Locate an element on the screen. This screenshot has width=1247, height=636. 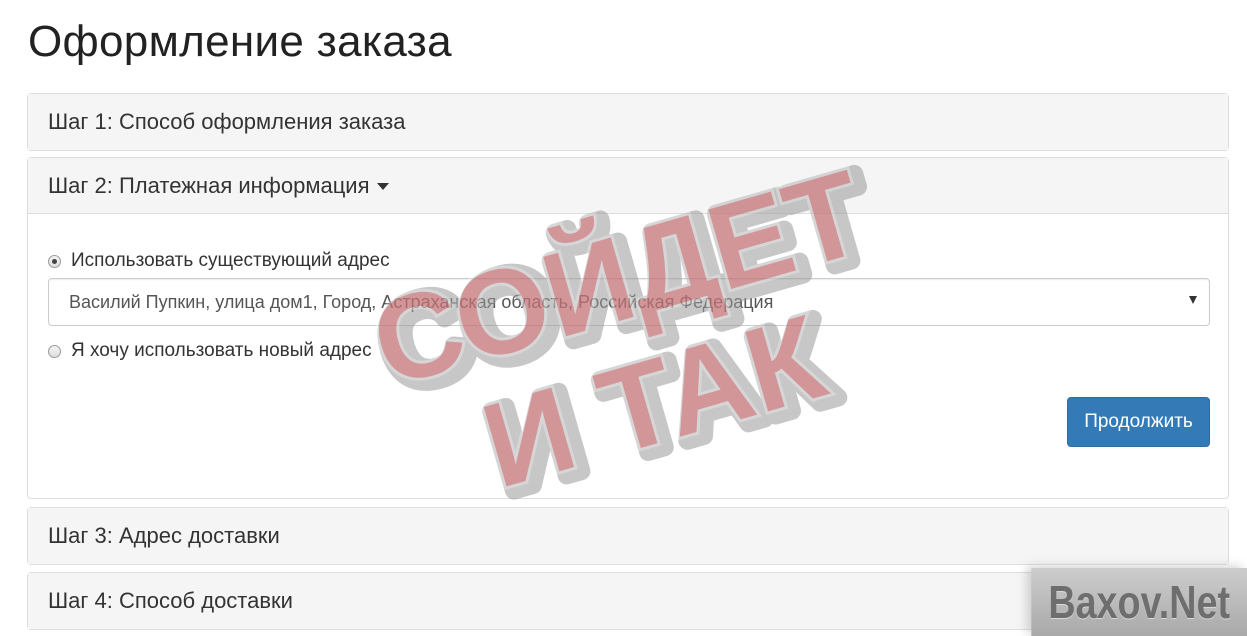
caret-down-icon is located at coordinates (382, 186).